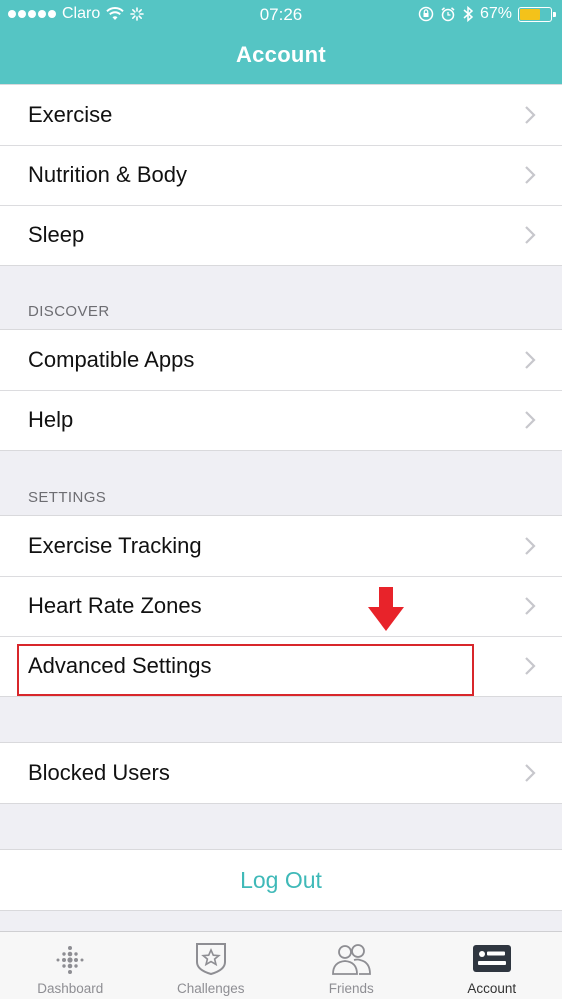 This screenshot has height=999, width=562. What do you see at coordinates (70, 114) in the screenshot?
I see `list-item-label: Exercise` at bounding box center [70, 114].